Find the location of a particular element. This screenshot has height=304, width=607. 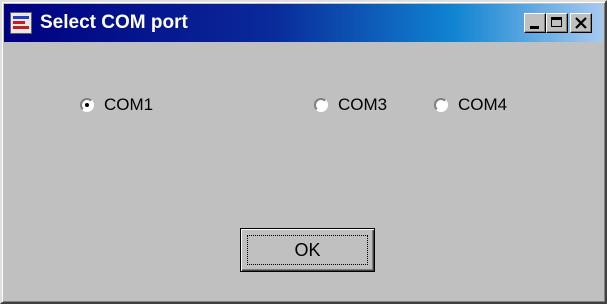

ok-button: OK is located at coordinates (307, 250).